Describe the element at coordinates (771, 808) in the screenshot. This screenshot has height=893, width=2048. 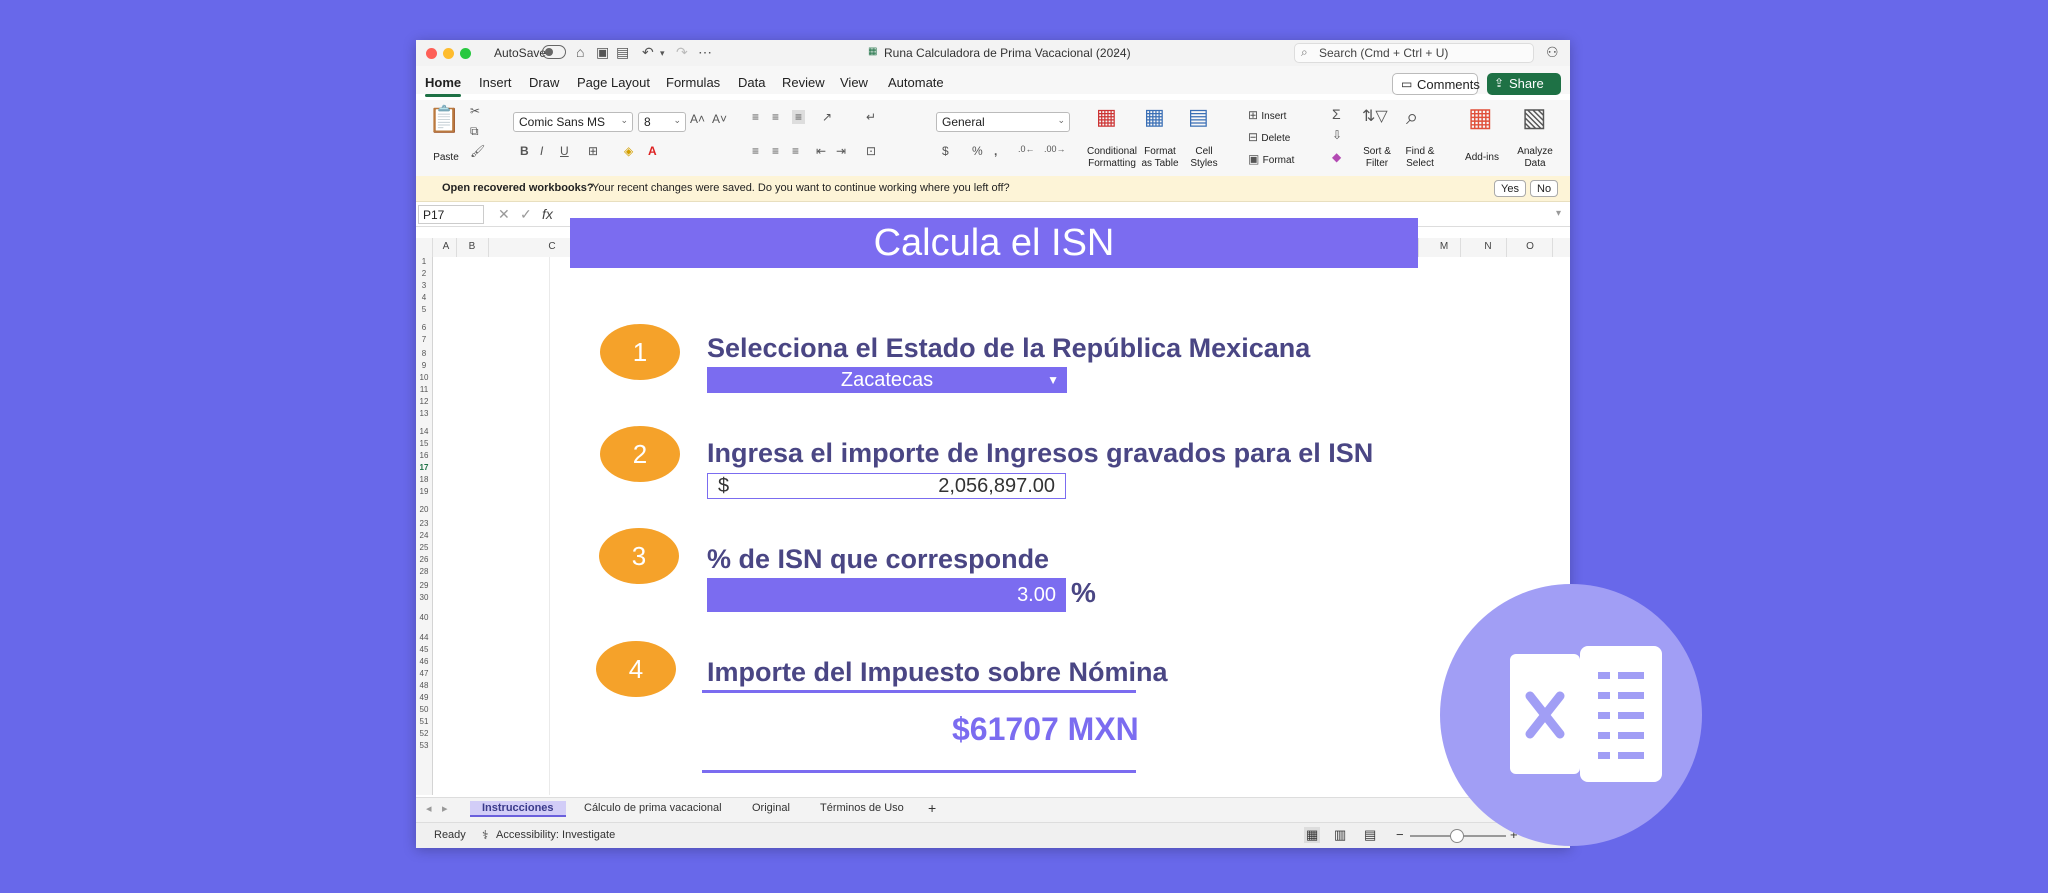
I see `sheet-tab-original: Original` at that location.